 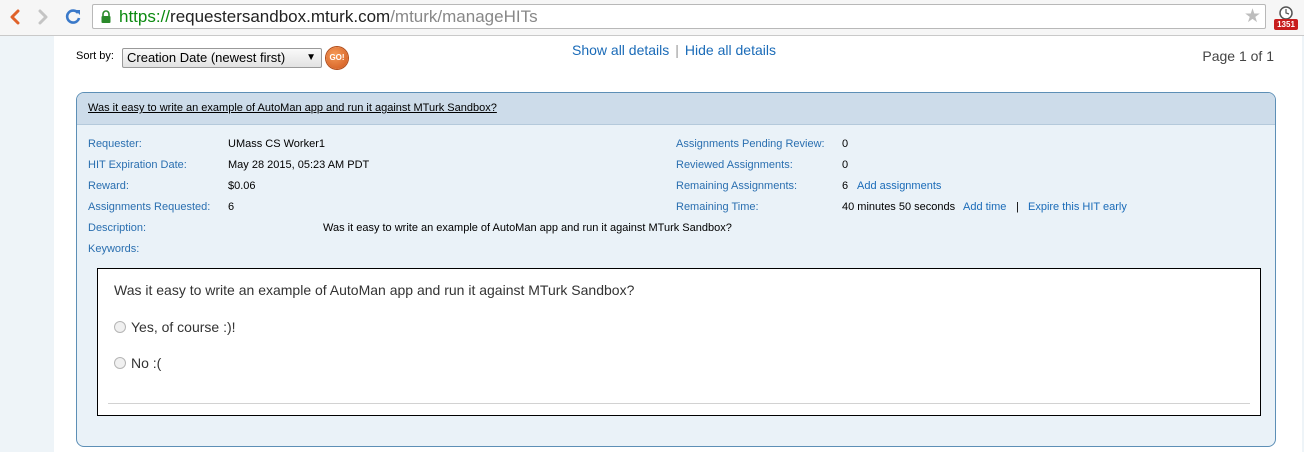 I want to click on forward-button, so click(x=43, y=17).